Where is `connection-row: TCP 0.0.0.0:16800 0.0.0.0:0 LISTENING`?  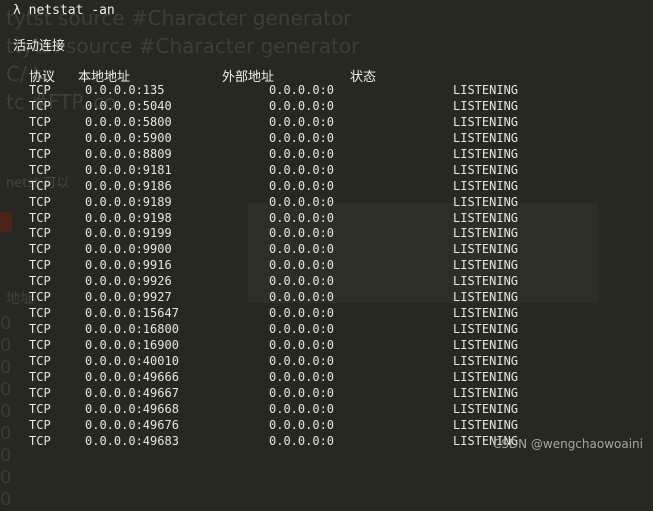
connection-row: TCP 0.0.0.0:16800 0.0.0.0:0 LISTENING is located at coordinates (326, 330).